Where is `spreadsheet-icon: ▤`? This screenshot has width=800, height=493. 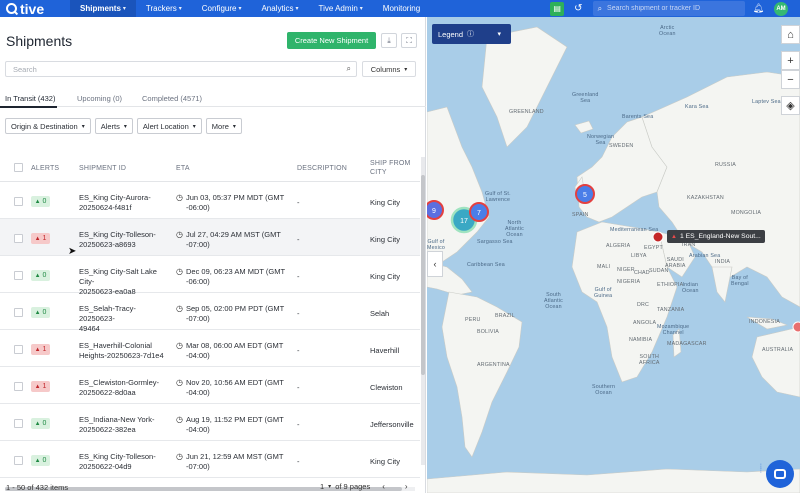 spreadsheet-icon: ▤ is located at coordinates (557, 8).